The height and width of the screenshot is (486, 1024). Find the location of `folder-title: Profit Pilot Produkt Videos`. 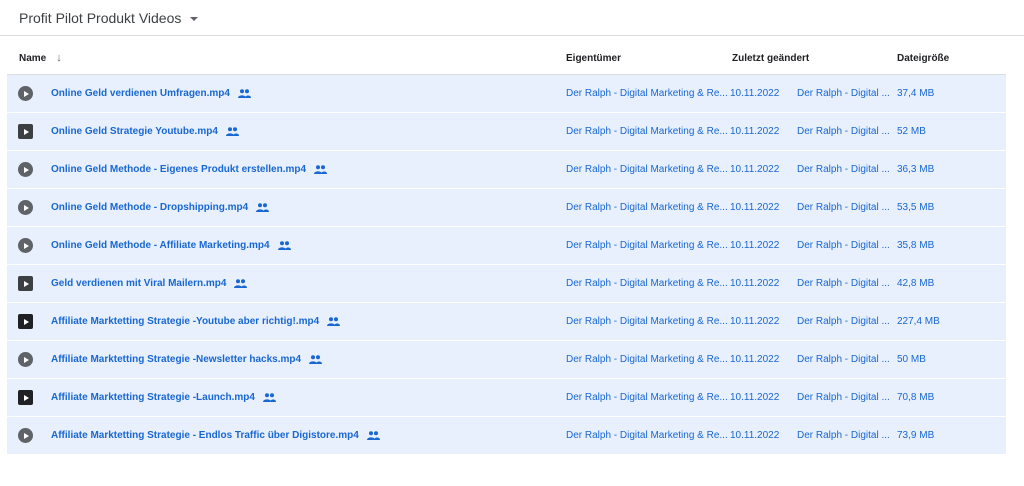

folder-title: Profit Pilot Produkt Videos is located at coordinates (100, 17).